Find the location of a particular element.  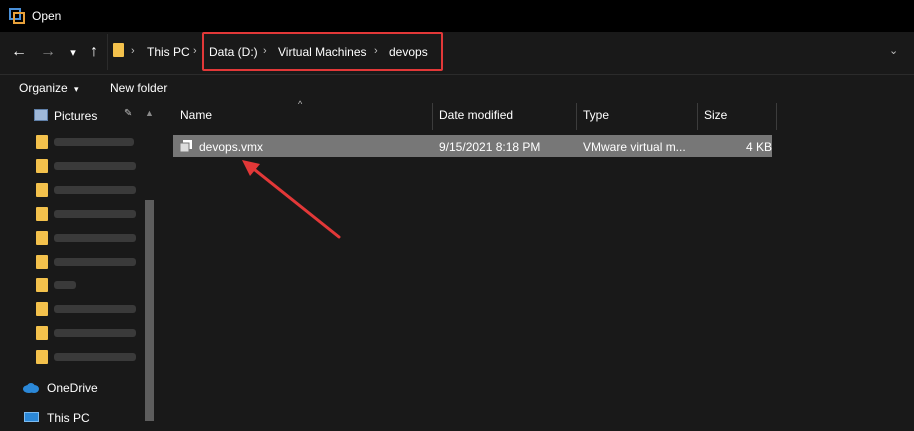

sort-ascending-icon: ^ is located at coordinates (300, 104).